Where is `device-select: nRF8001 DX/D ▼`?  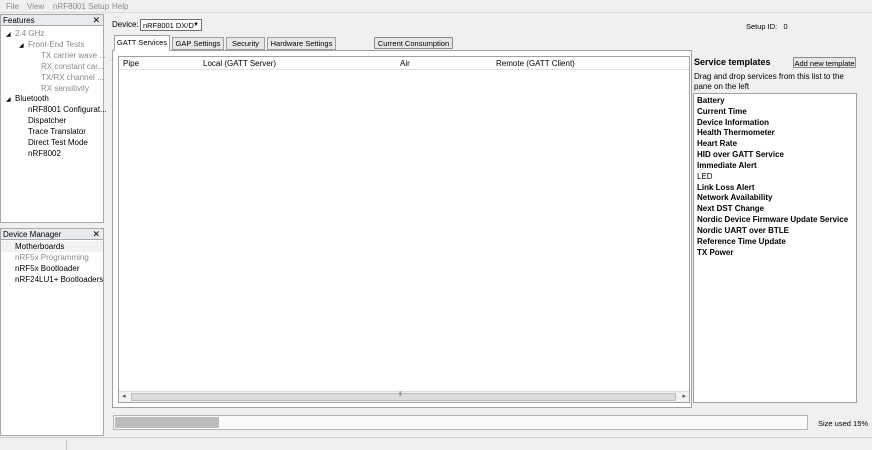 device-select: nRF8001 DX/D ▼ is located at coordinates (171, 25).